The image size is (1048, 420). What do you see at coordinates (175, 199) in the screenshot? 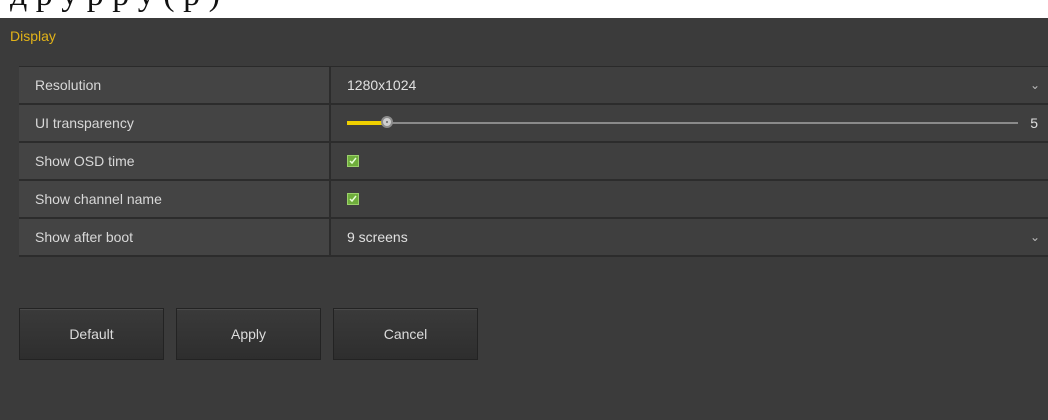
I see `show-channel-name-label: Show channel name` at bounding box center [175, 199].